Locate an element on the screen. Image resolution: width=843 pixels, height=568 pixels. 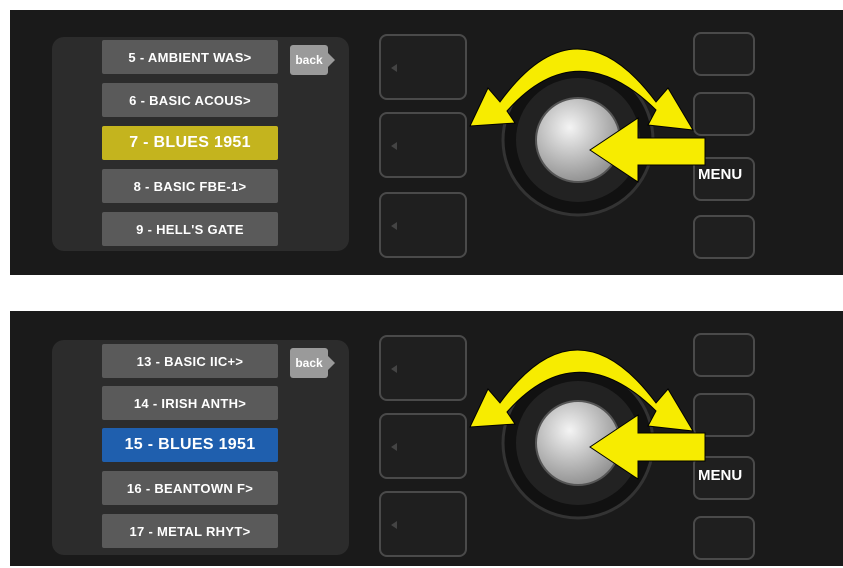
preset-item: 17 - METAL RHYT> is located at coordinates (190, 531).